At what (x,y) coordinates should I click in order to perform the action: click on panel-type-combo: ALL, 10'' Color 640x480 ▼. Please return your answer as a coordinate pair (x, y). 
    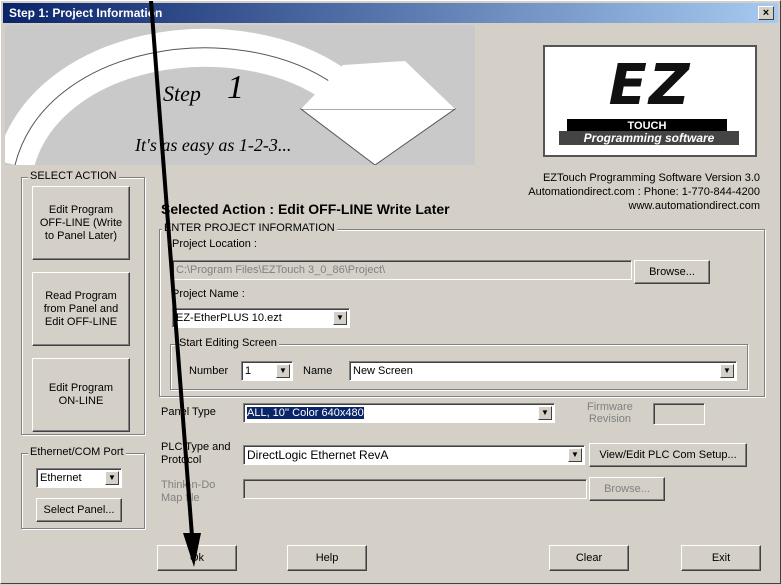
    Looking at the image, I should click on (399, 413).